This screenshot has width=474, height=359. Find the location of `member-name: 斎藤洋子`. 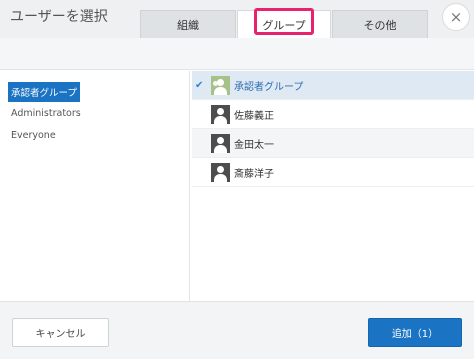

member-name: 斎藤洋子 is located at coordinates (254, 174).